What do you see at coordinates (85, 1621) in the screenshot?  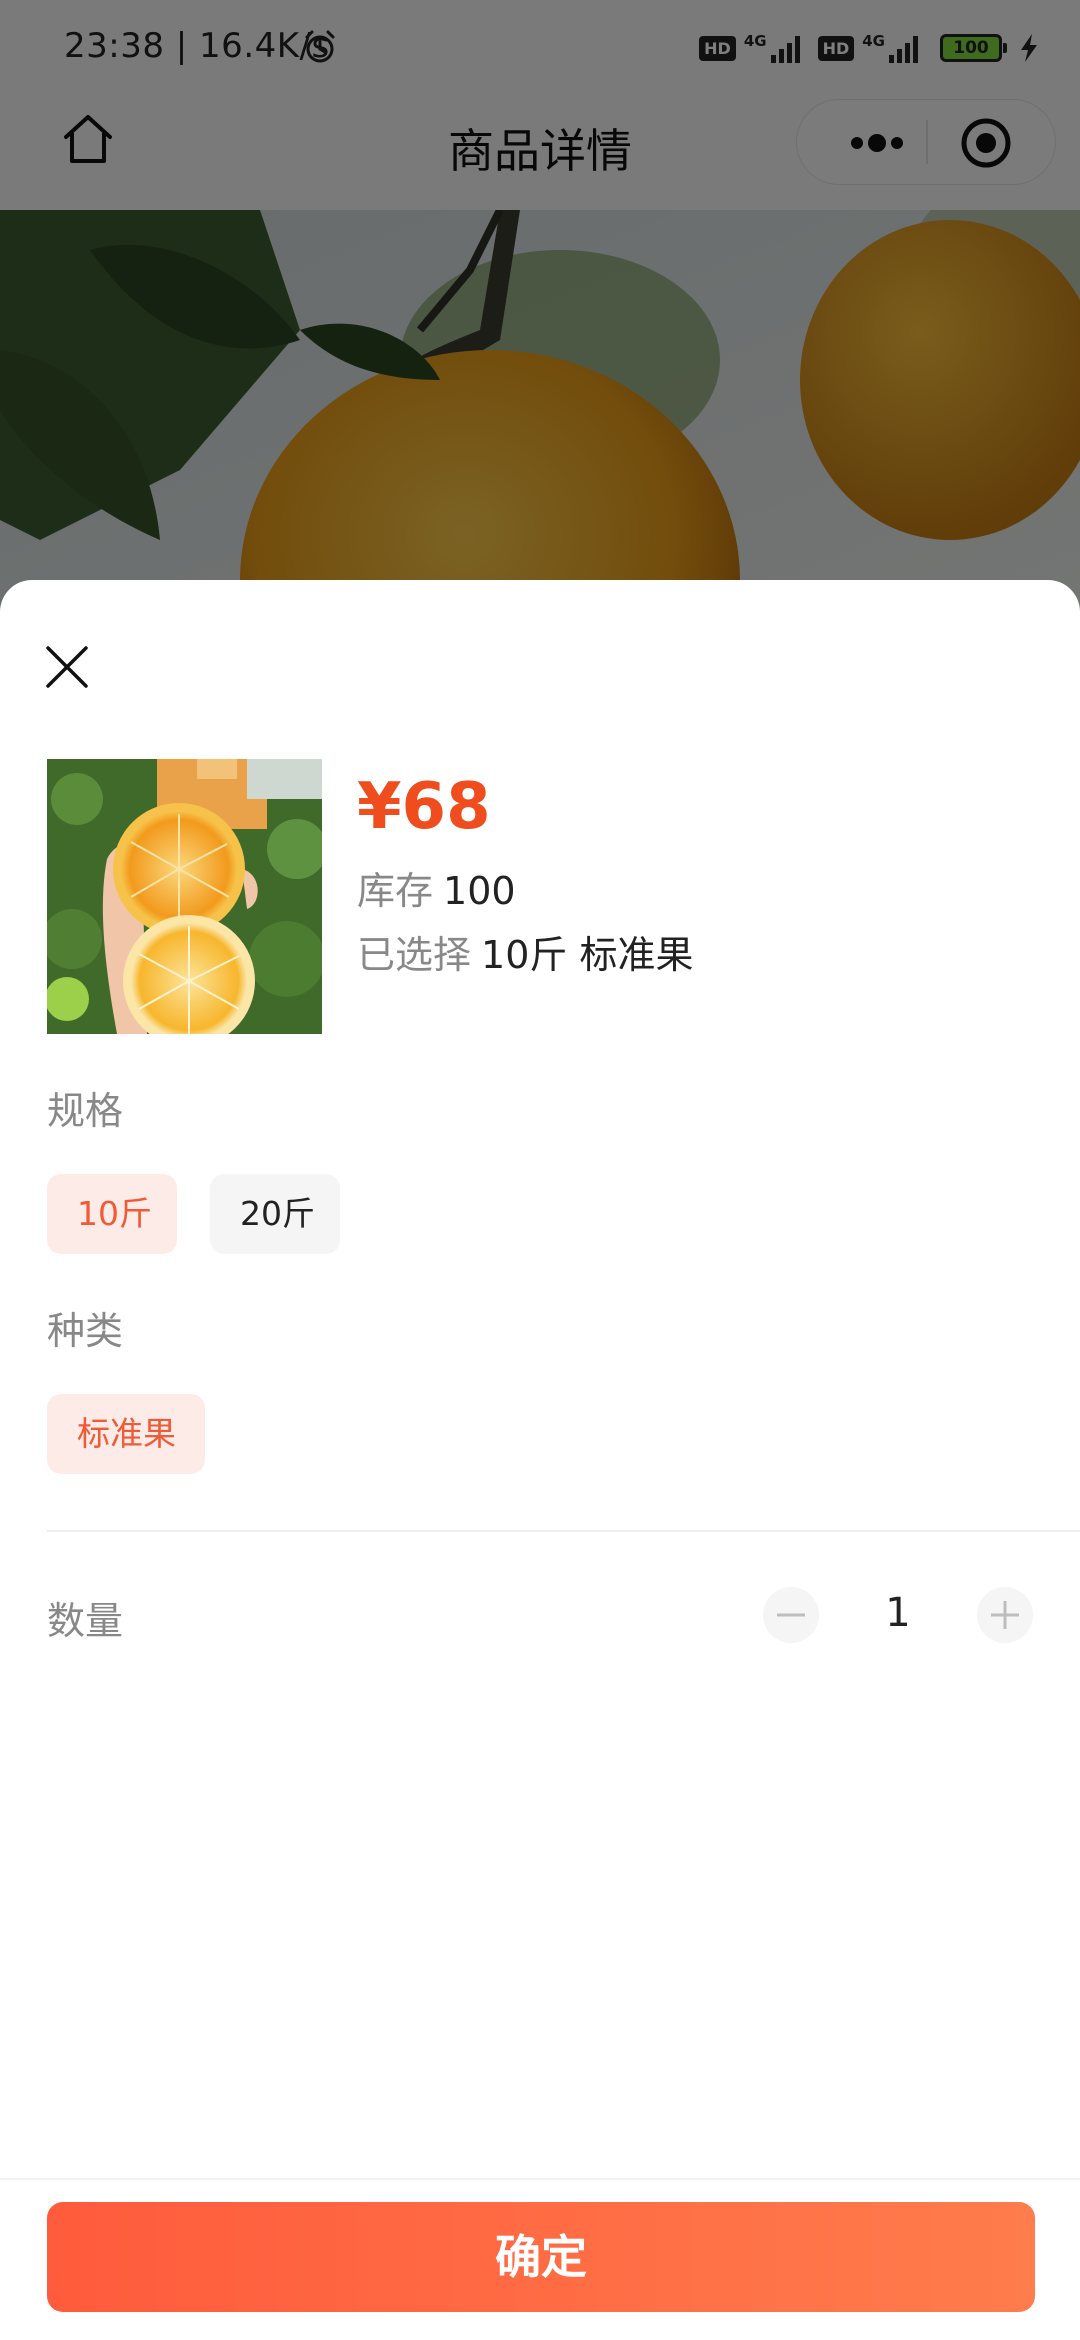 I see `quantity-label: 数量` at bounding box center [85, 1621].